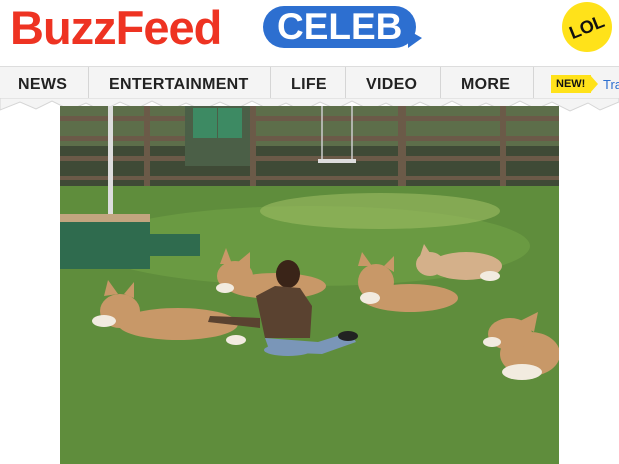 The image size is (619, 464). I want to click on celeb-badge-tail, so click(415, 39).